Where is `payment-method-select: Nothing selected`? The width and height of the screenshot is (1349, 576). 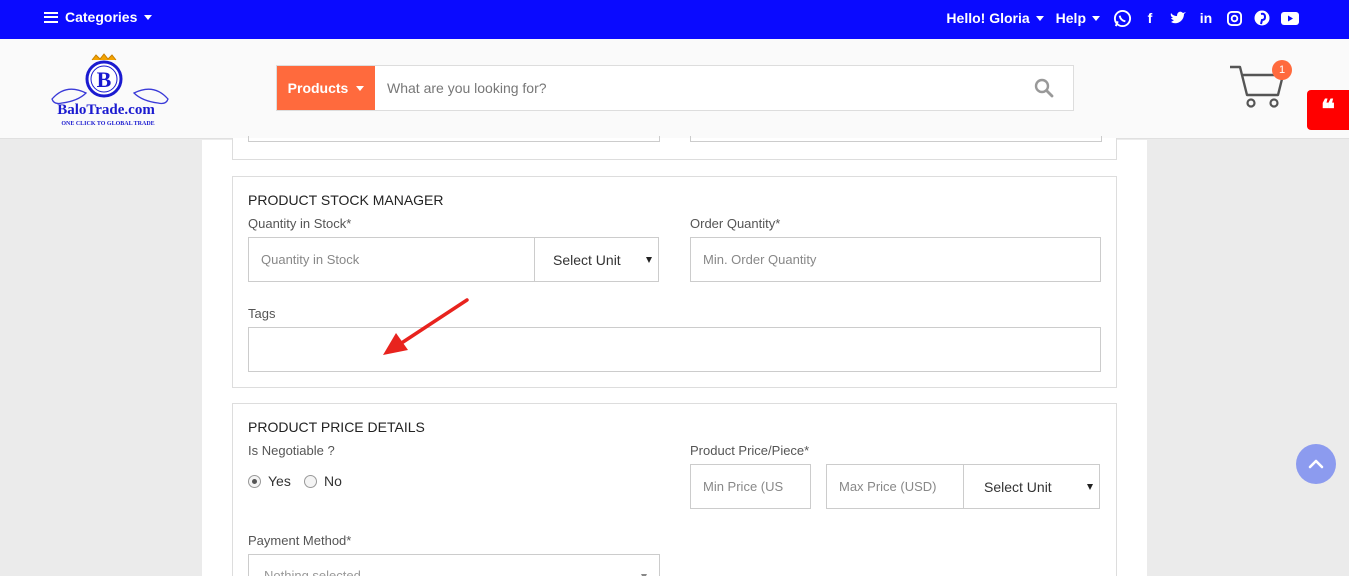 payment-method-select: Nothing selected is located at coordinates (454, 565).